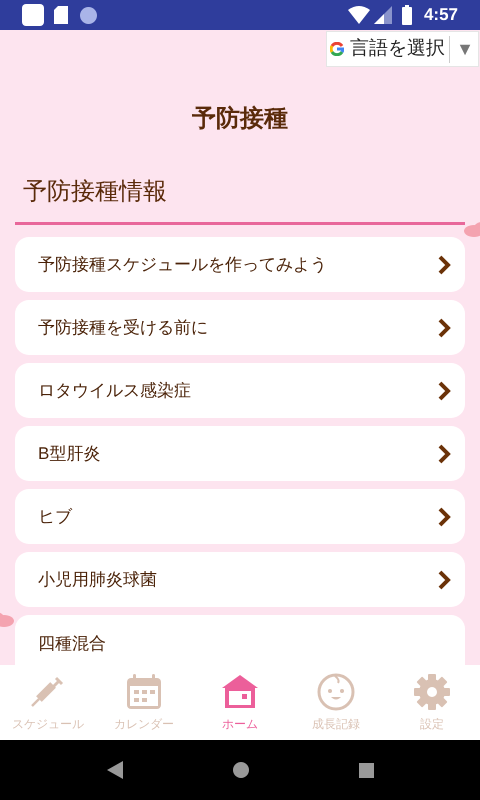 The image size is (480, 800). What do you see at coordinates (359, 15) in the screenshot?
I see `wifi-icon` at bounding box center [359, 15].